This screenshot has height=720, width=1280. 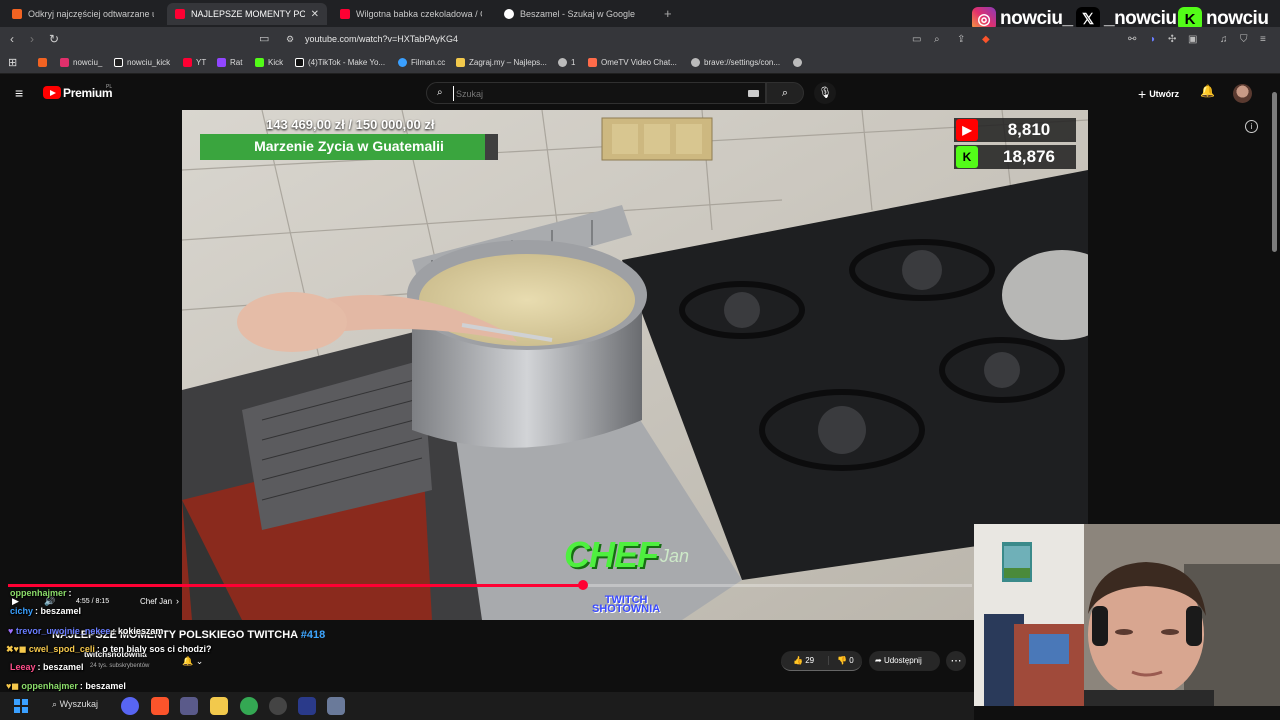 What do you see at coordinates (381, 39) in the screenshot?
I see `url-field: youtube.com/watch?v=HXTabPAyKG4` at bounding box center [381, 39].